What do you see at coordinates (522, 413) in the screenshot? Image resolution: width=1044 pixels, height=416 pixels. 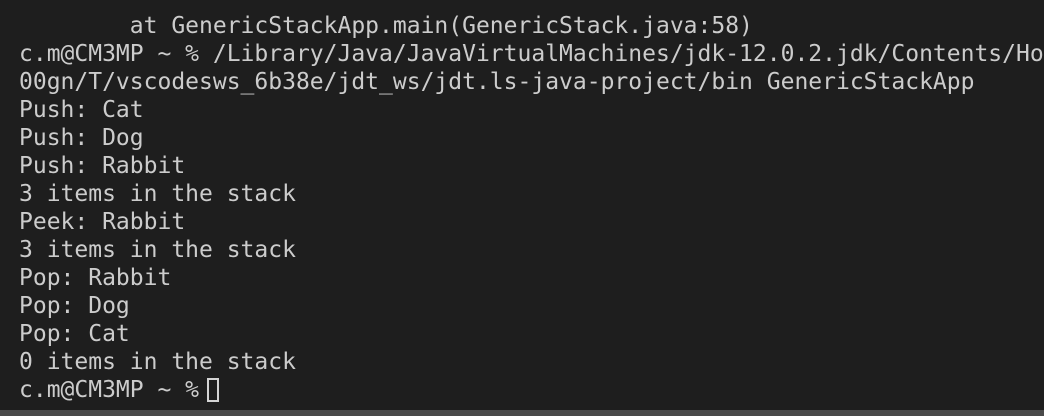 I see `terminal-bottom-border` at bounding box center [522, 413].